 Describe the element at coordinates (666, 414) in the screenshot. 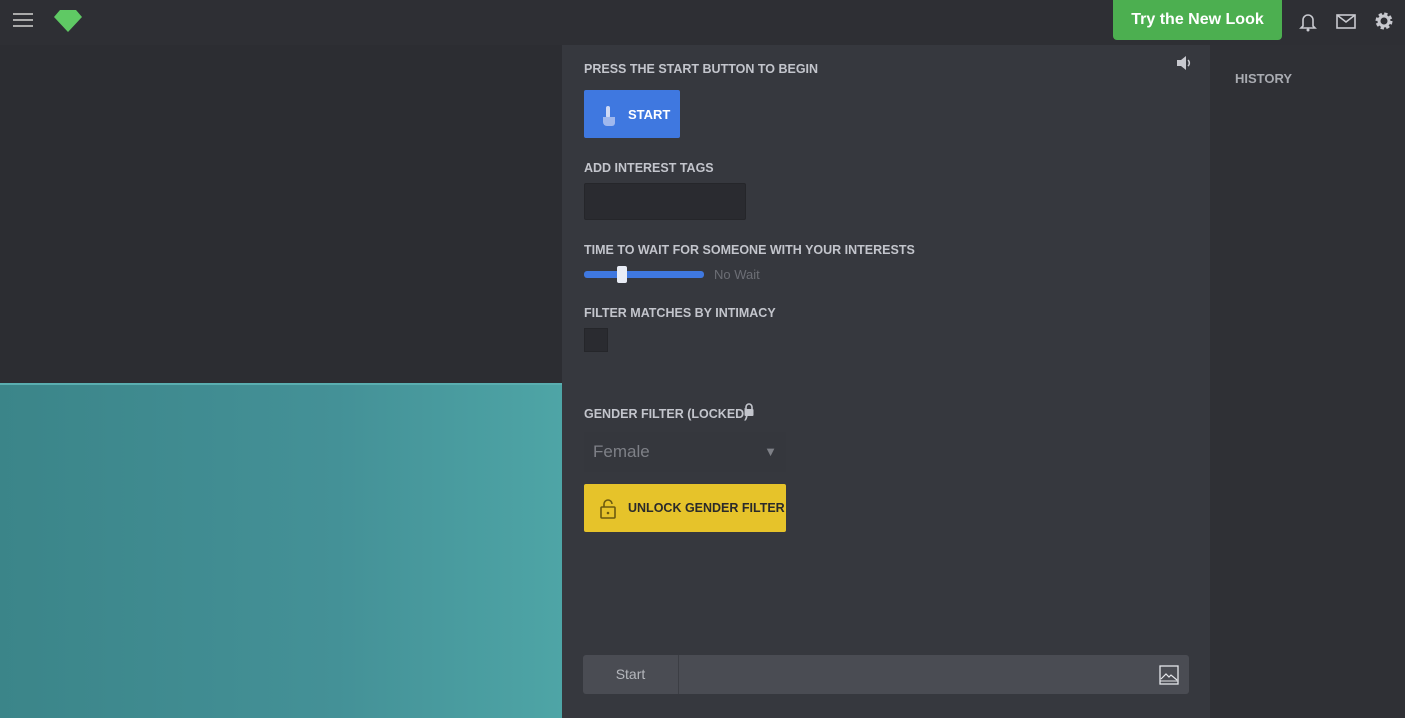

I see `gender-filter-label: GENDER FILTER (LOCKED)` at that location.